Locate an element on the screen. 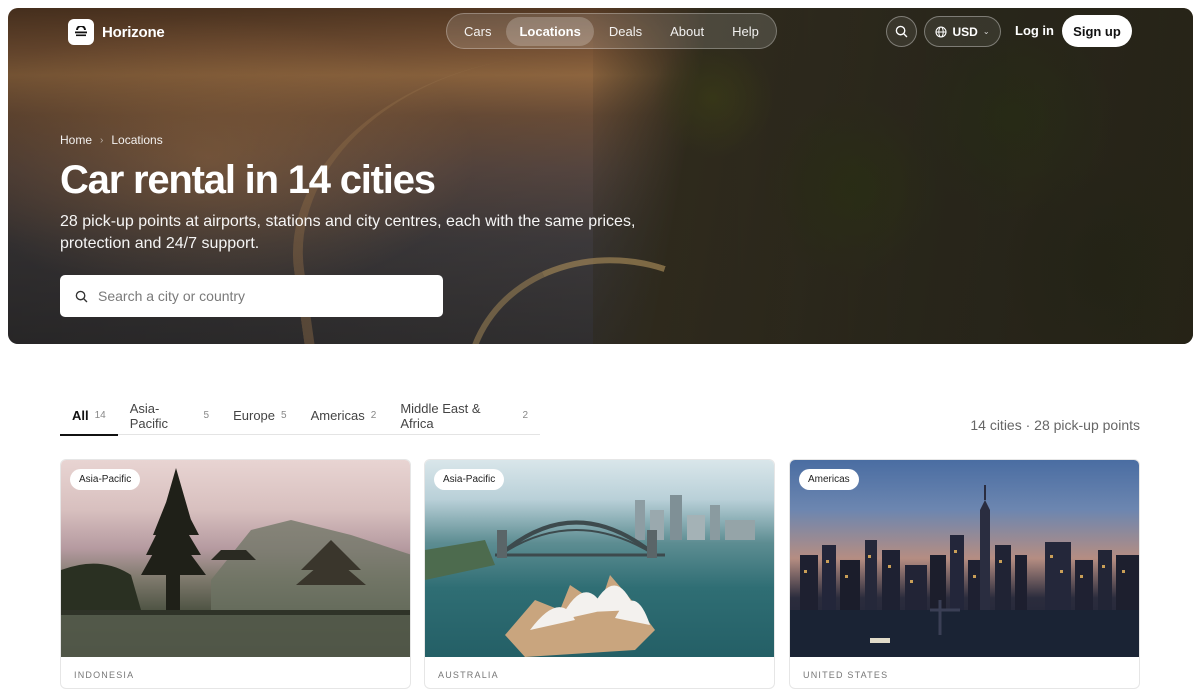  tab-count: 14 is located at coordinates (100, 415).